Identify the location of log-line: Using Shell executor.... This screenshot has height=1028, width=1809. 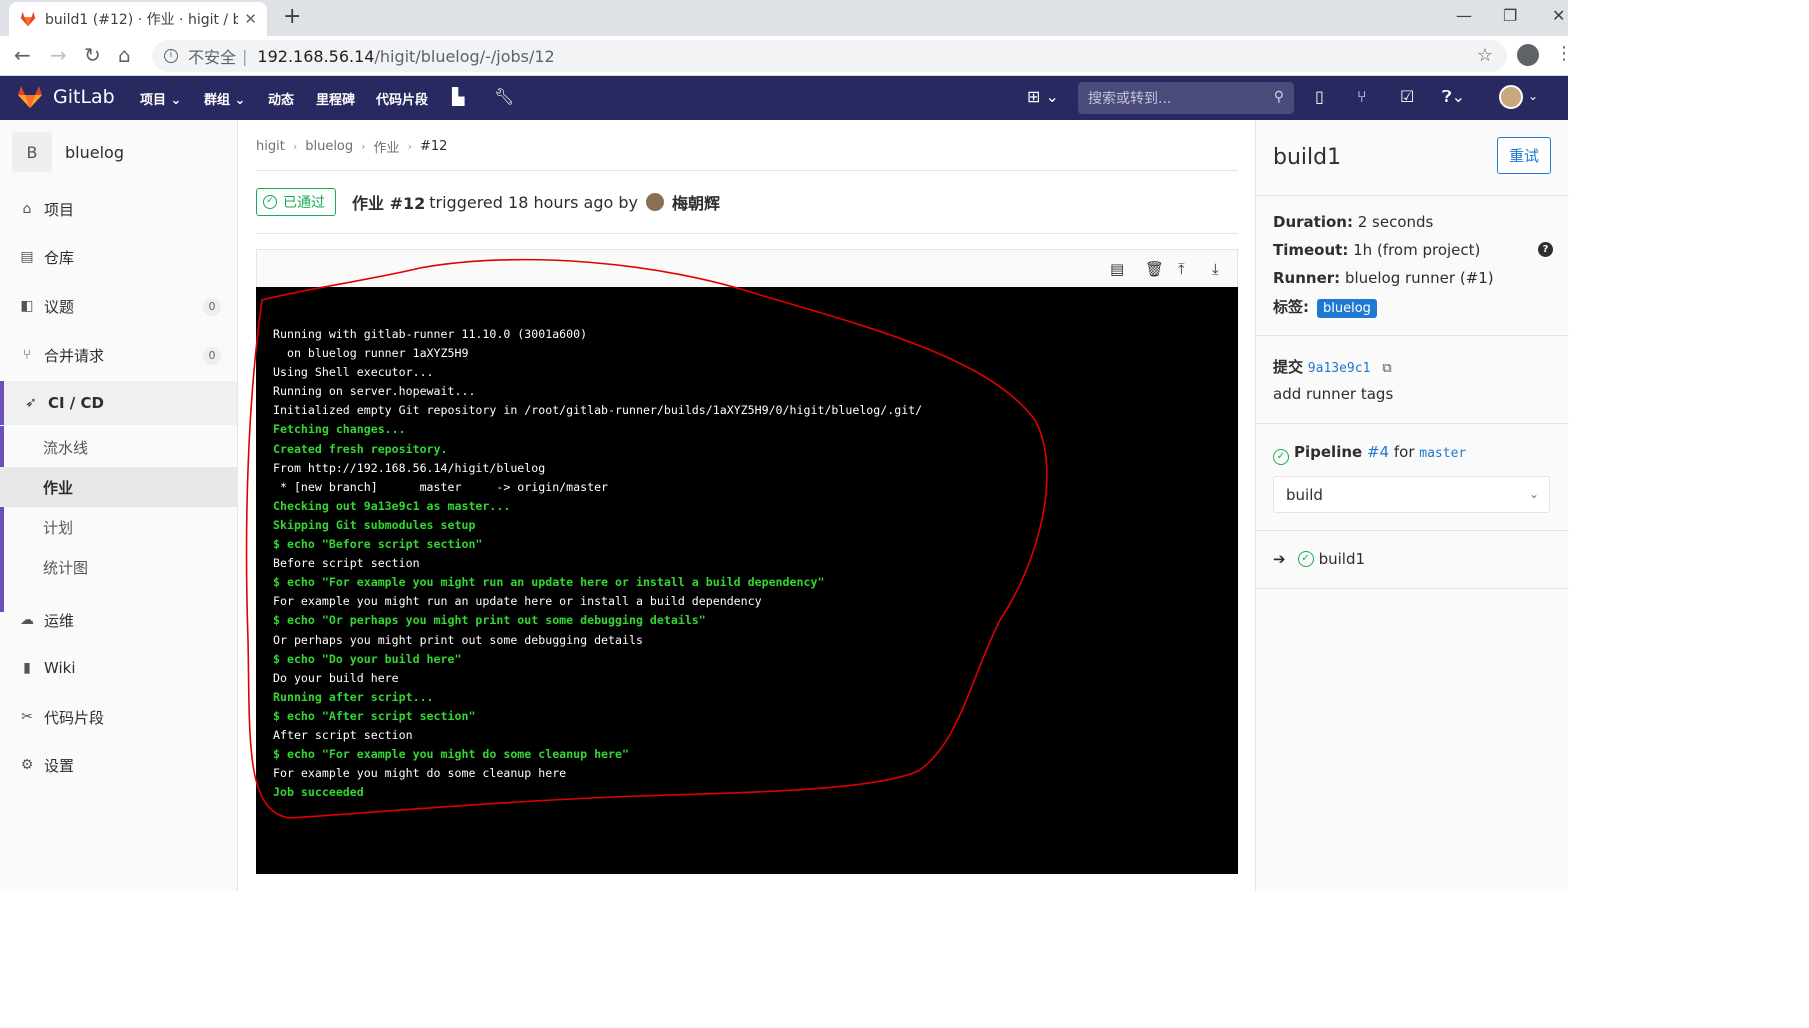
(353, 372).